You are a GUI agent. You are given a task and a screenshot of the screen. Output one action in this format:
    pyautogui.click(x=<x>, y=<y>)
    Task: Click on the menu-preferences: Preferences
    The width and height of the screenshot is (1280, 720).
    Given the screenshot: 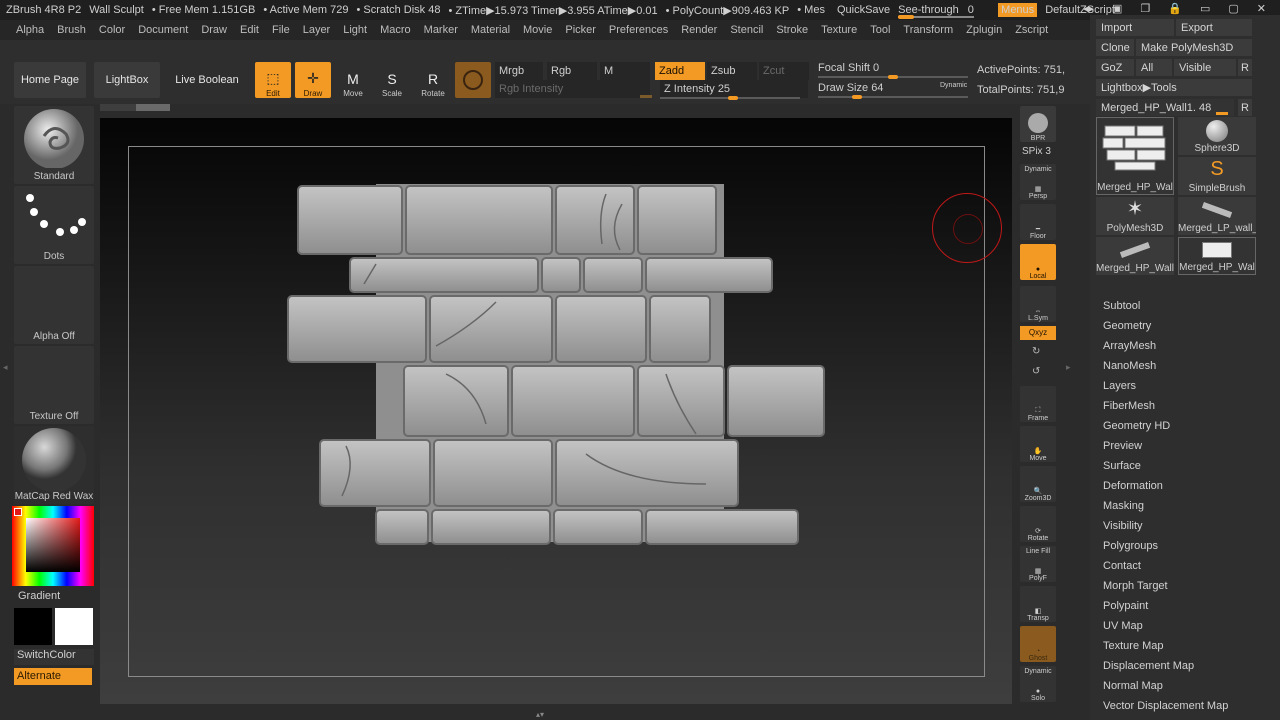 What is the action you would take?
    pyautogui.click(x=638, y=30)
    